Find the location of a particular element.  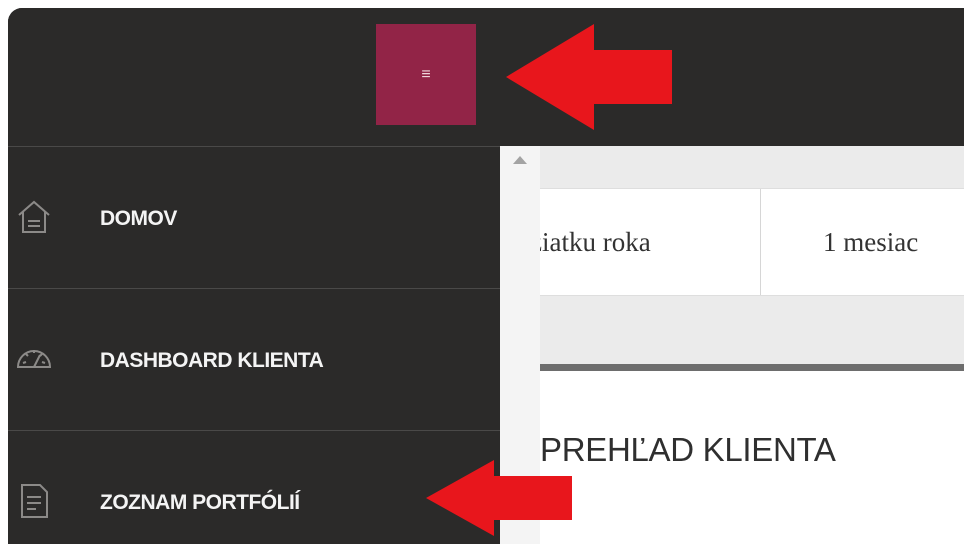

period-divider is located at coordinates (760, 242).